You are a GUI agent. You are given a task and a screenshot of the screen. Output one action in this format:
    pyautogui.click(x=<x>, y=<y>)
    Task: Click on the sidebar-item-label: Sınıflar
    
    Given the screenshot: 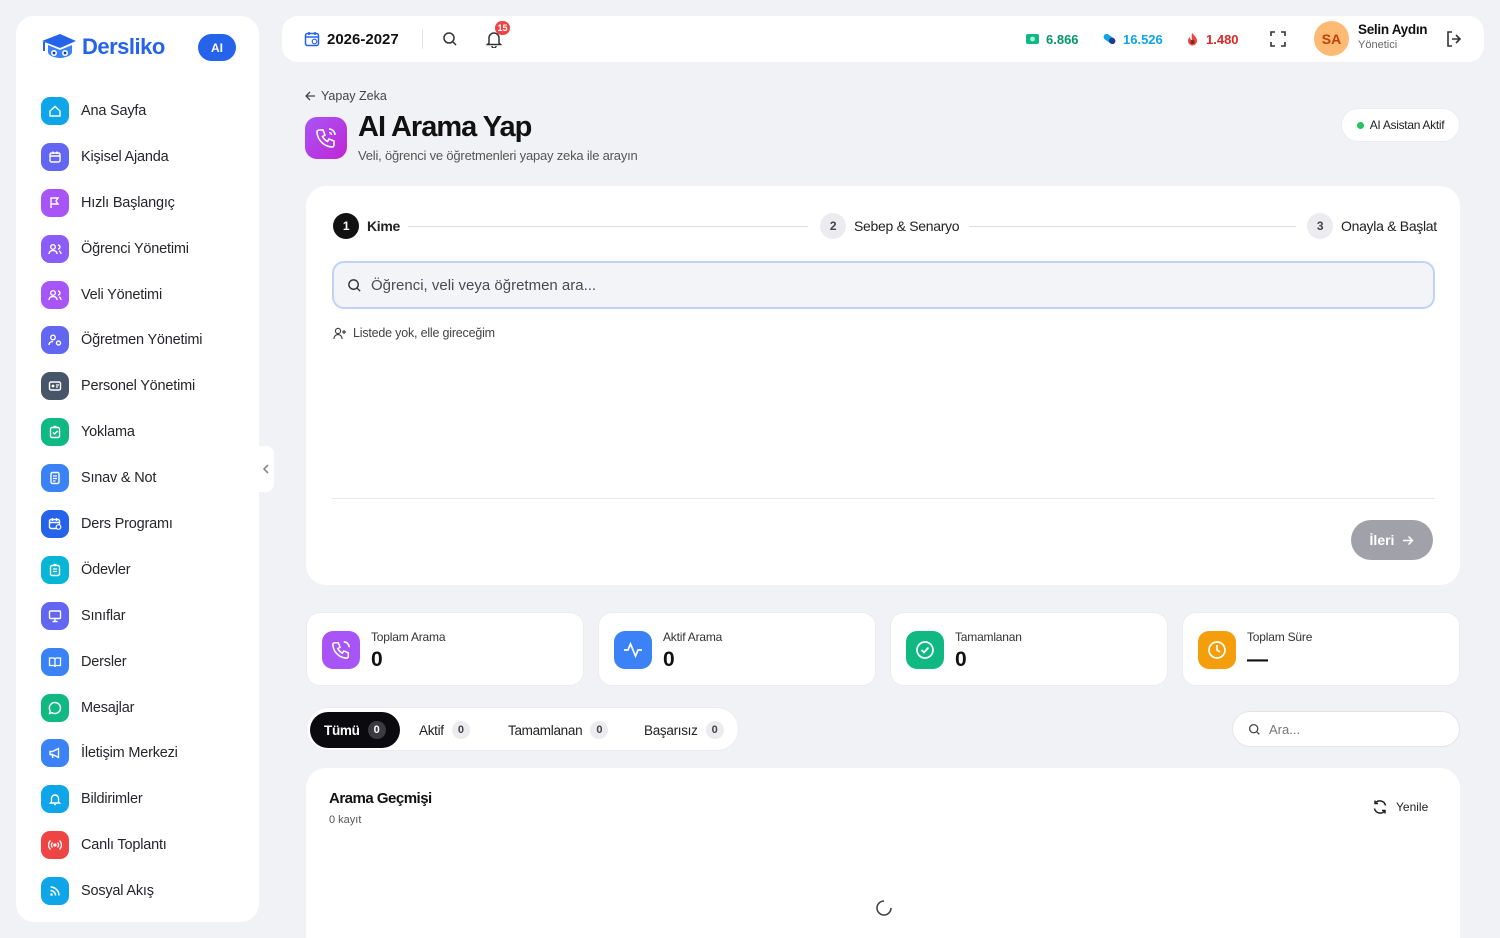 What is the action you would take?
    pyautogui.click(x=103, y=615)
    